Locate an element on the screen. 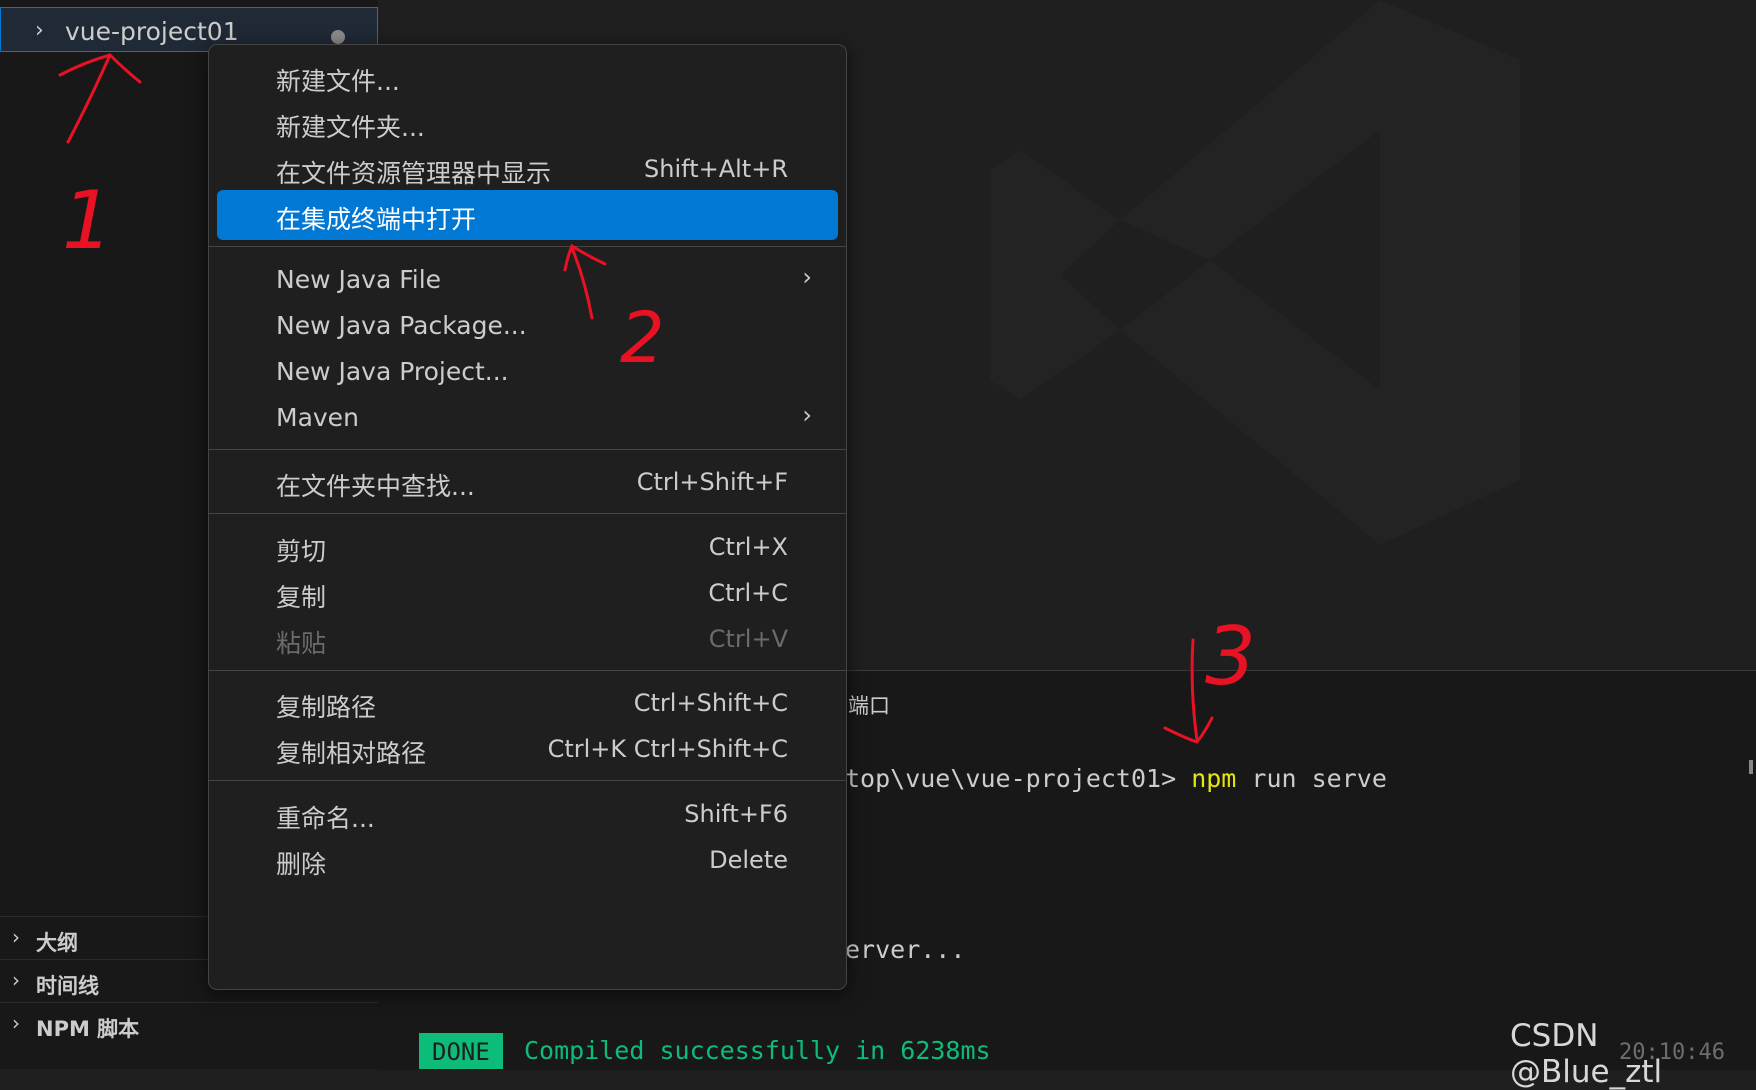 This screenshot has height=1090, width=1756. menu-item-copy-relative-path: 复制相对路径 Ctrl+K Ctrl+Shift+C is located at coordinates (527, 749).